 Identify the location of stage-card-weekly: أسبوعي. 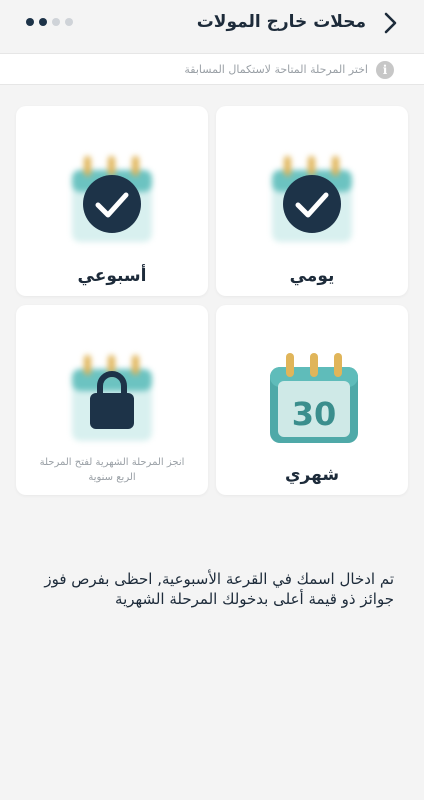
(112, 201).